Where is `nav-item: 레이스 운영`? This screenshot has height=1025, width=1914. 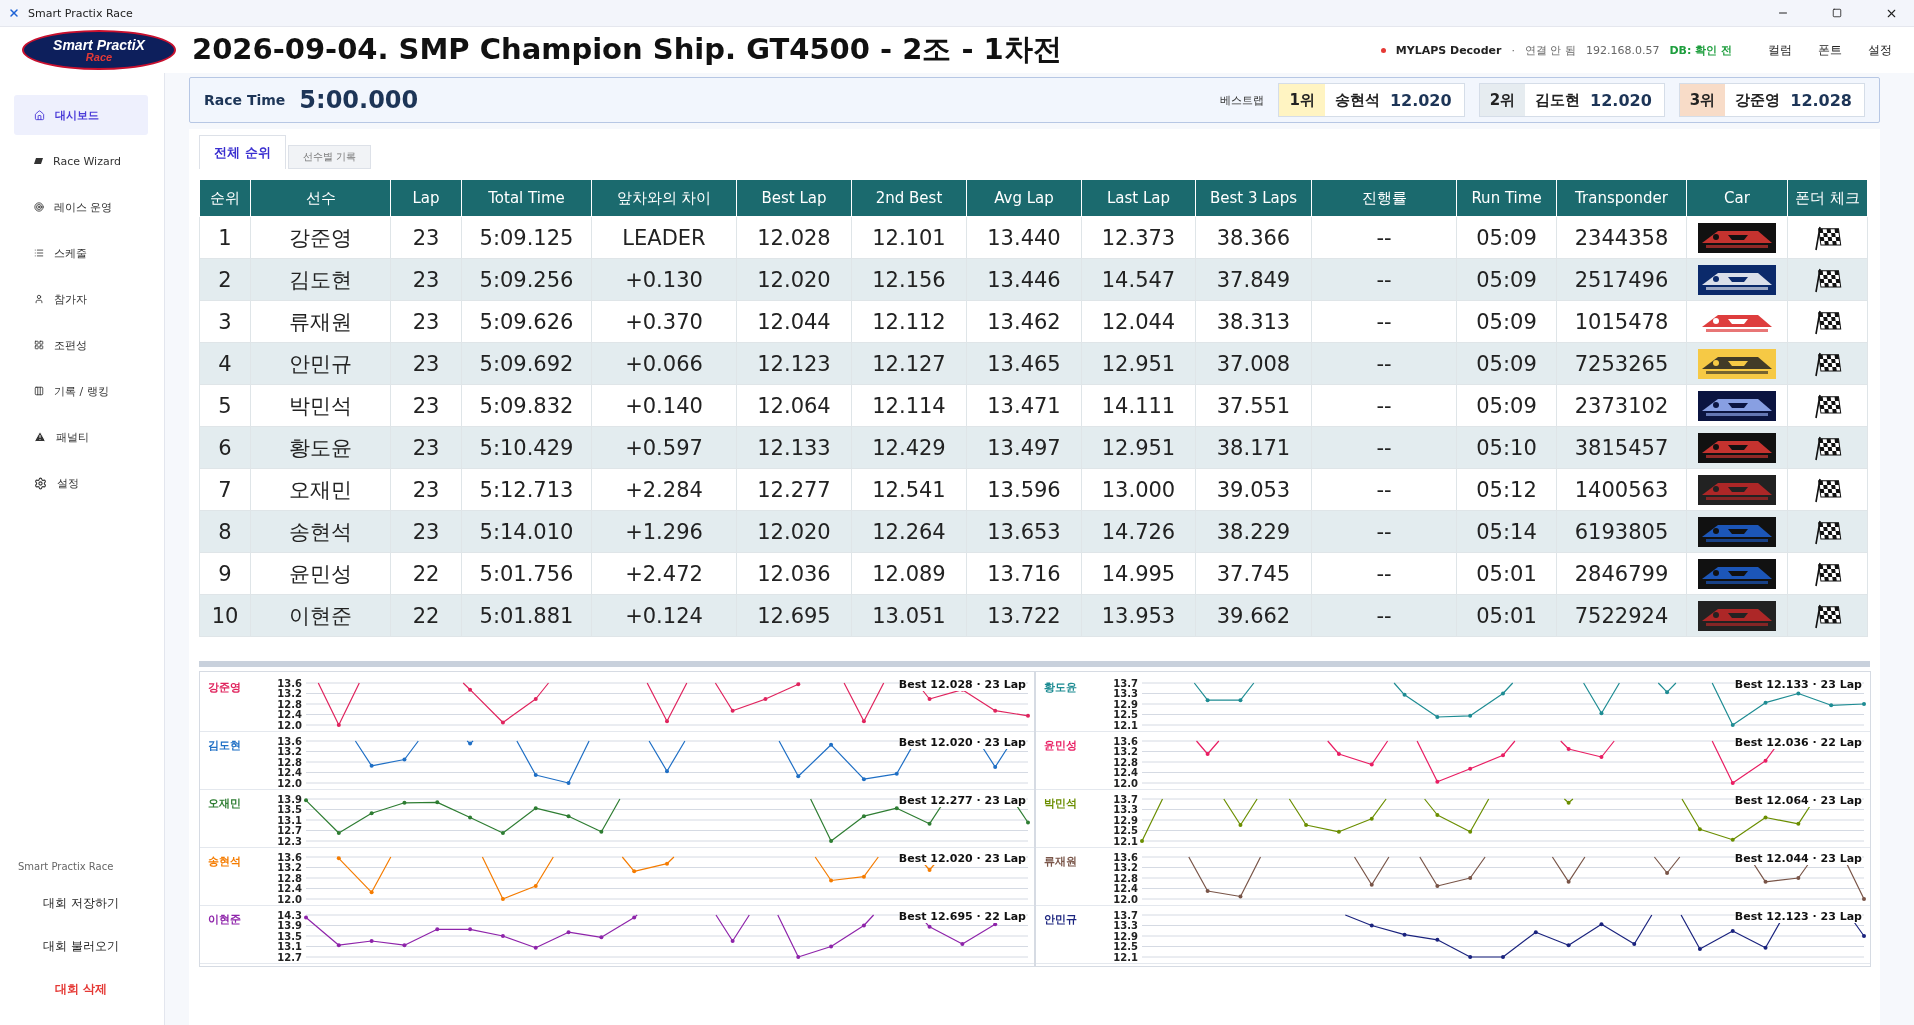
nav-item: 레이스 운영 is located at coordinates (81, 207).